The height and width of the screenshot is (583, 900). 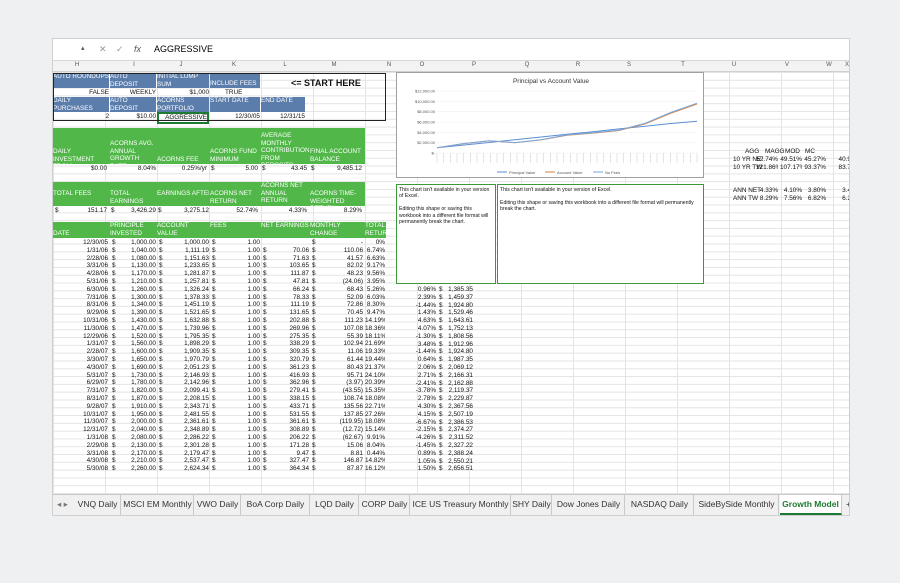 I want to click on column-header-T: T, so click(x=683, y=65).